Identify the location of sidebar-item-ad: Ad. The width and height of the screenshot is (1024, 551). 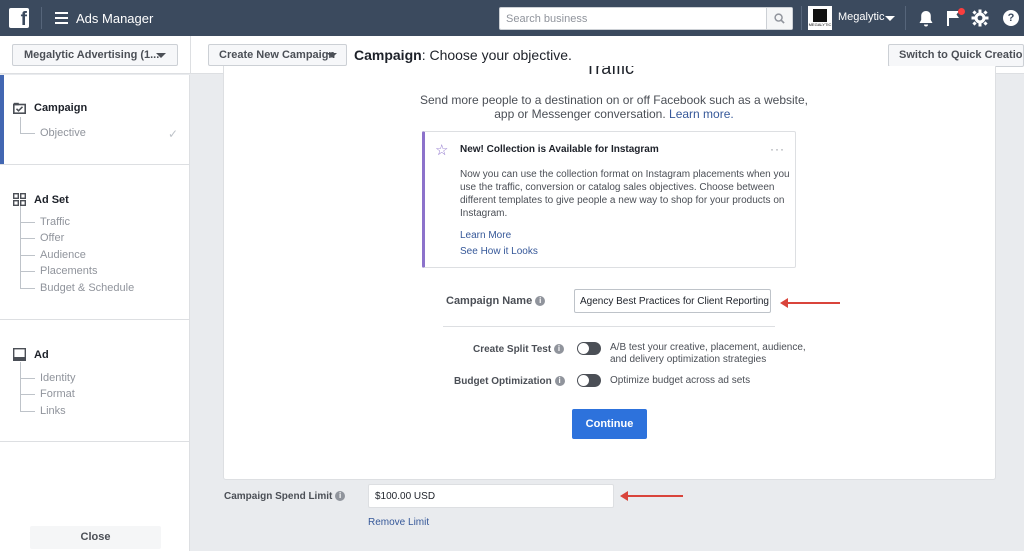
(31, 354).